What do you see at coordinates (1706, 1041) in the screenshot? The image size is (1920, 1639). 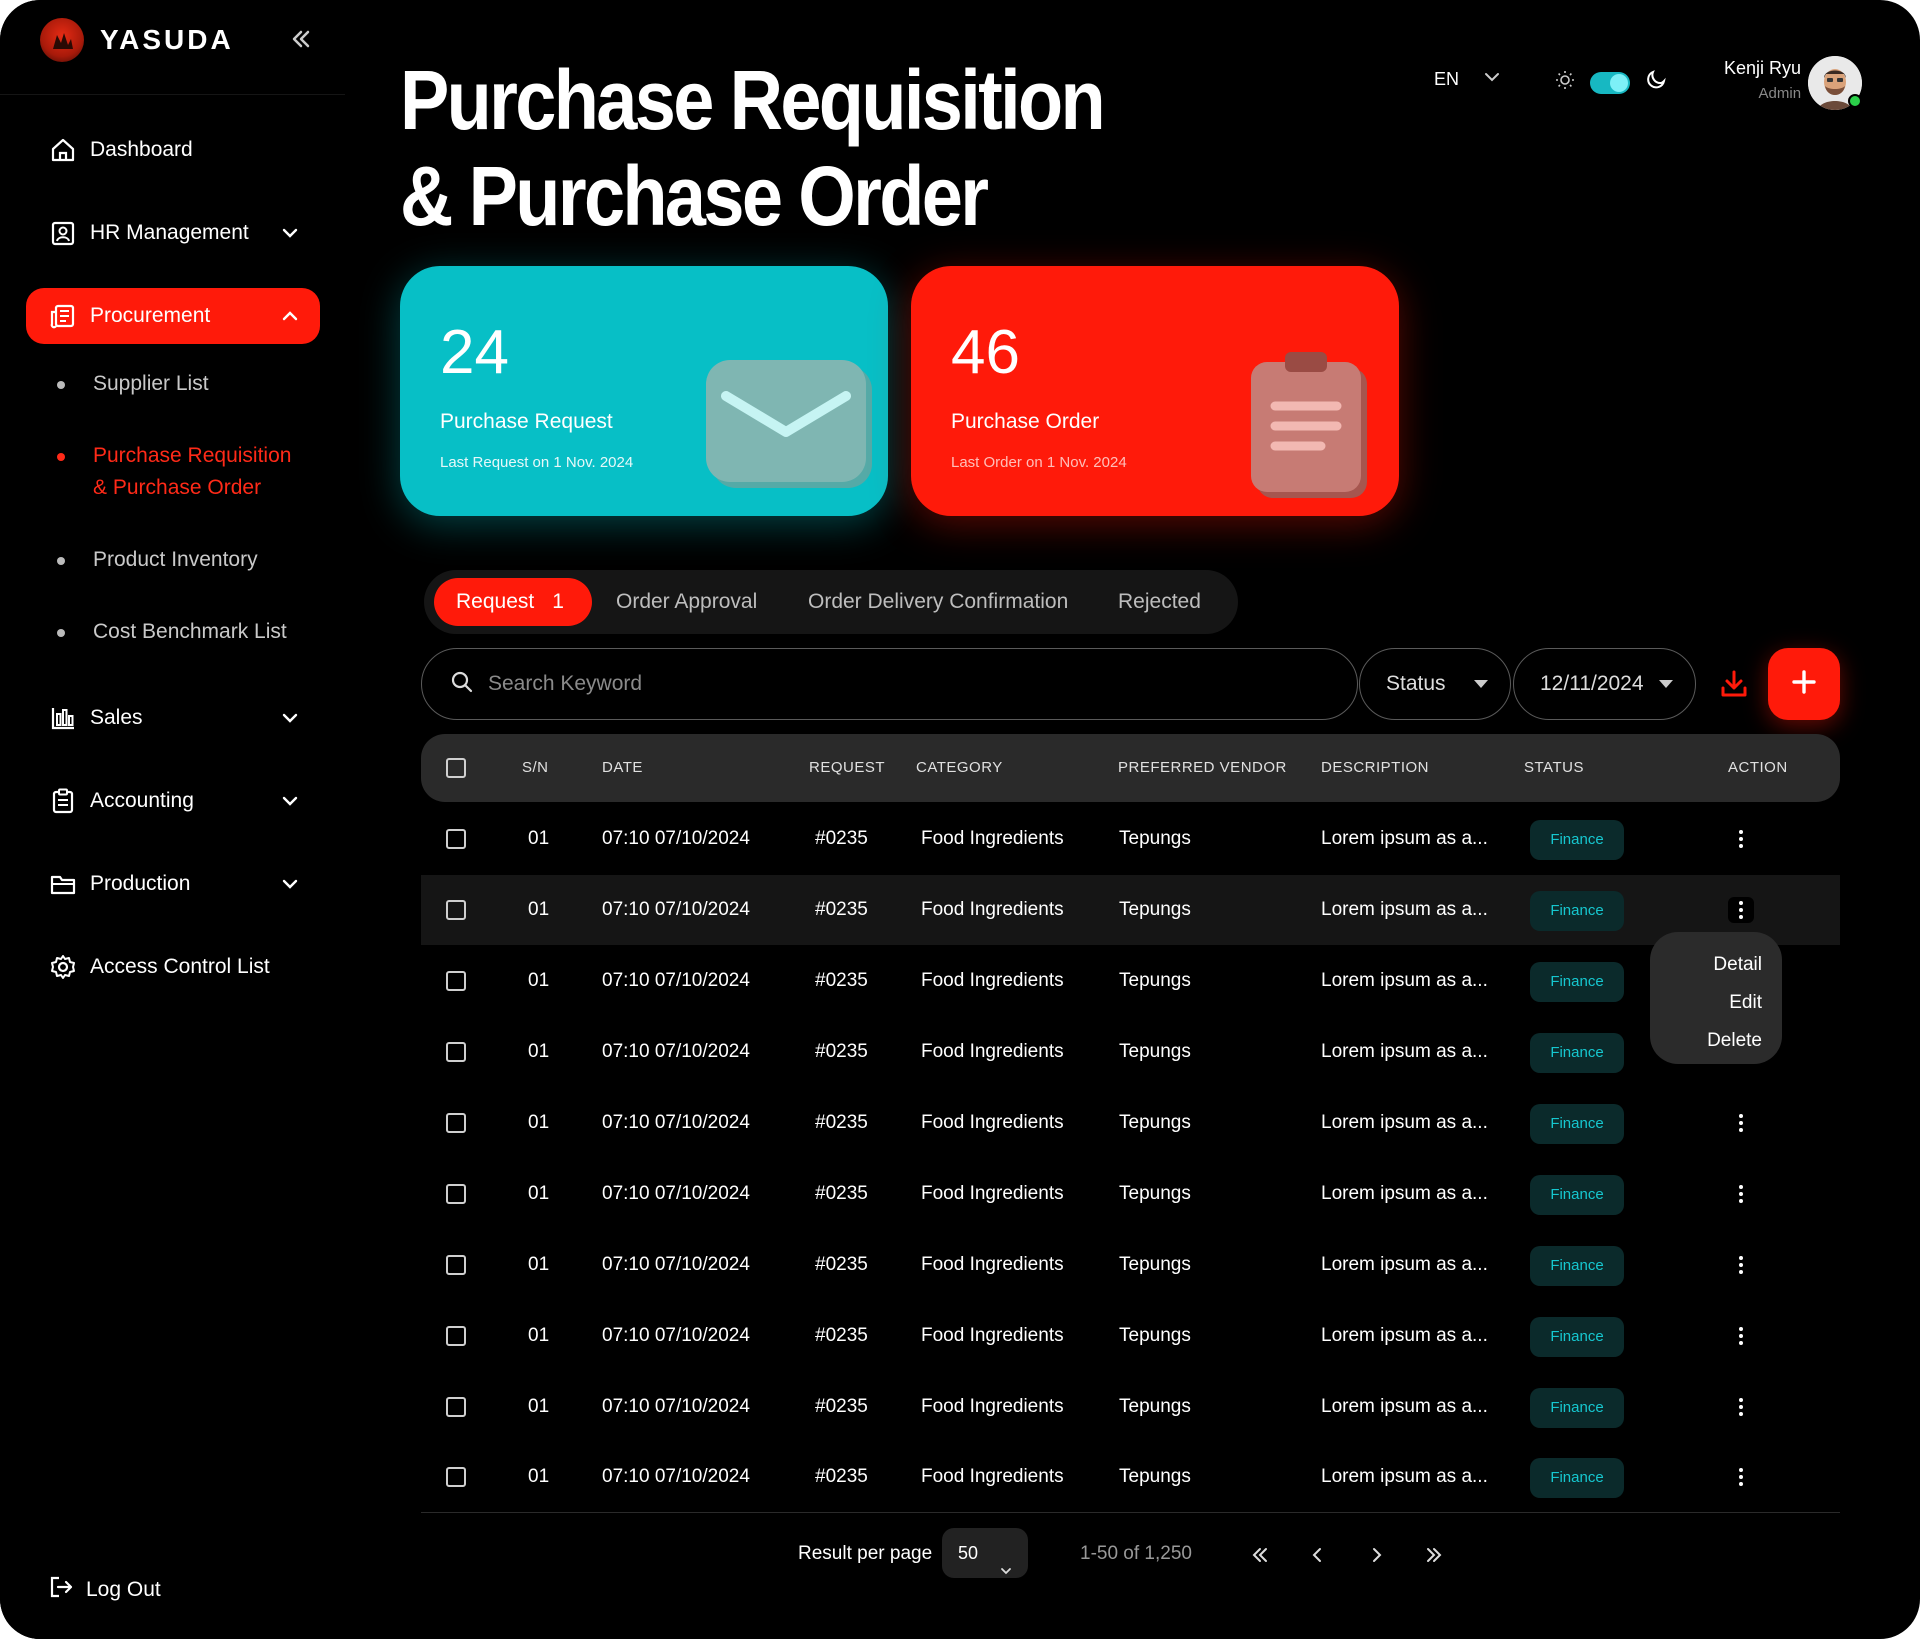 I see `menu-item-delete: Delete` at bounding box center [1706, 1041].